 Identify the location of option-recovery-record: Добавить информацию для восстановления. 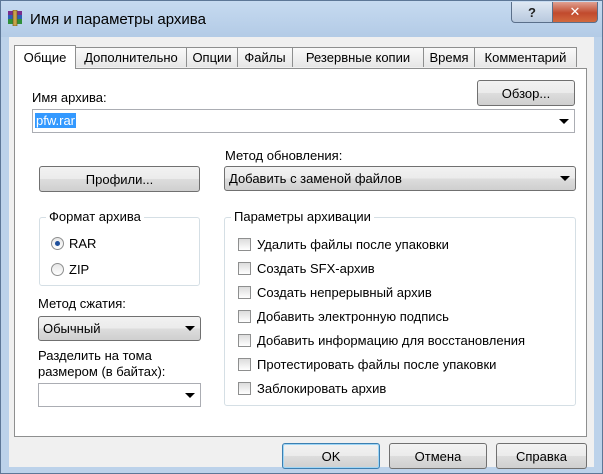
(381, 340).